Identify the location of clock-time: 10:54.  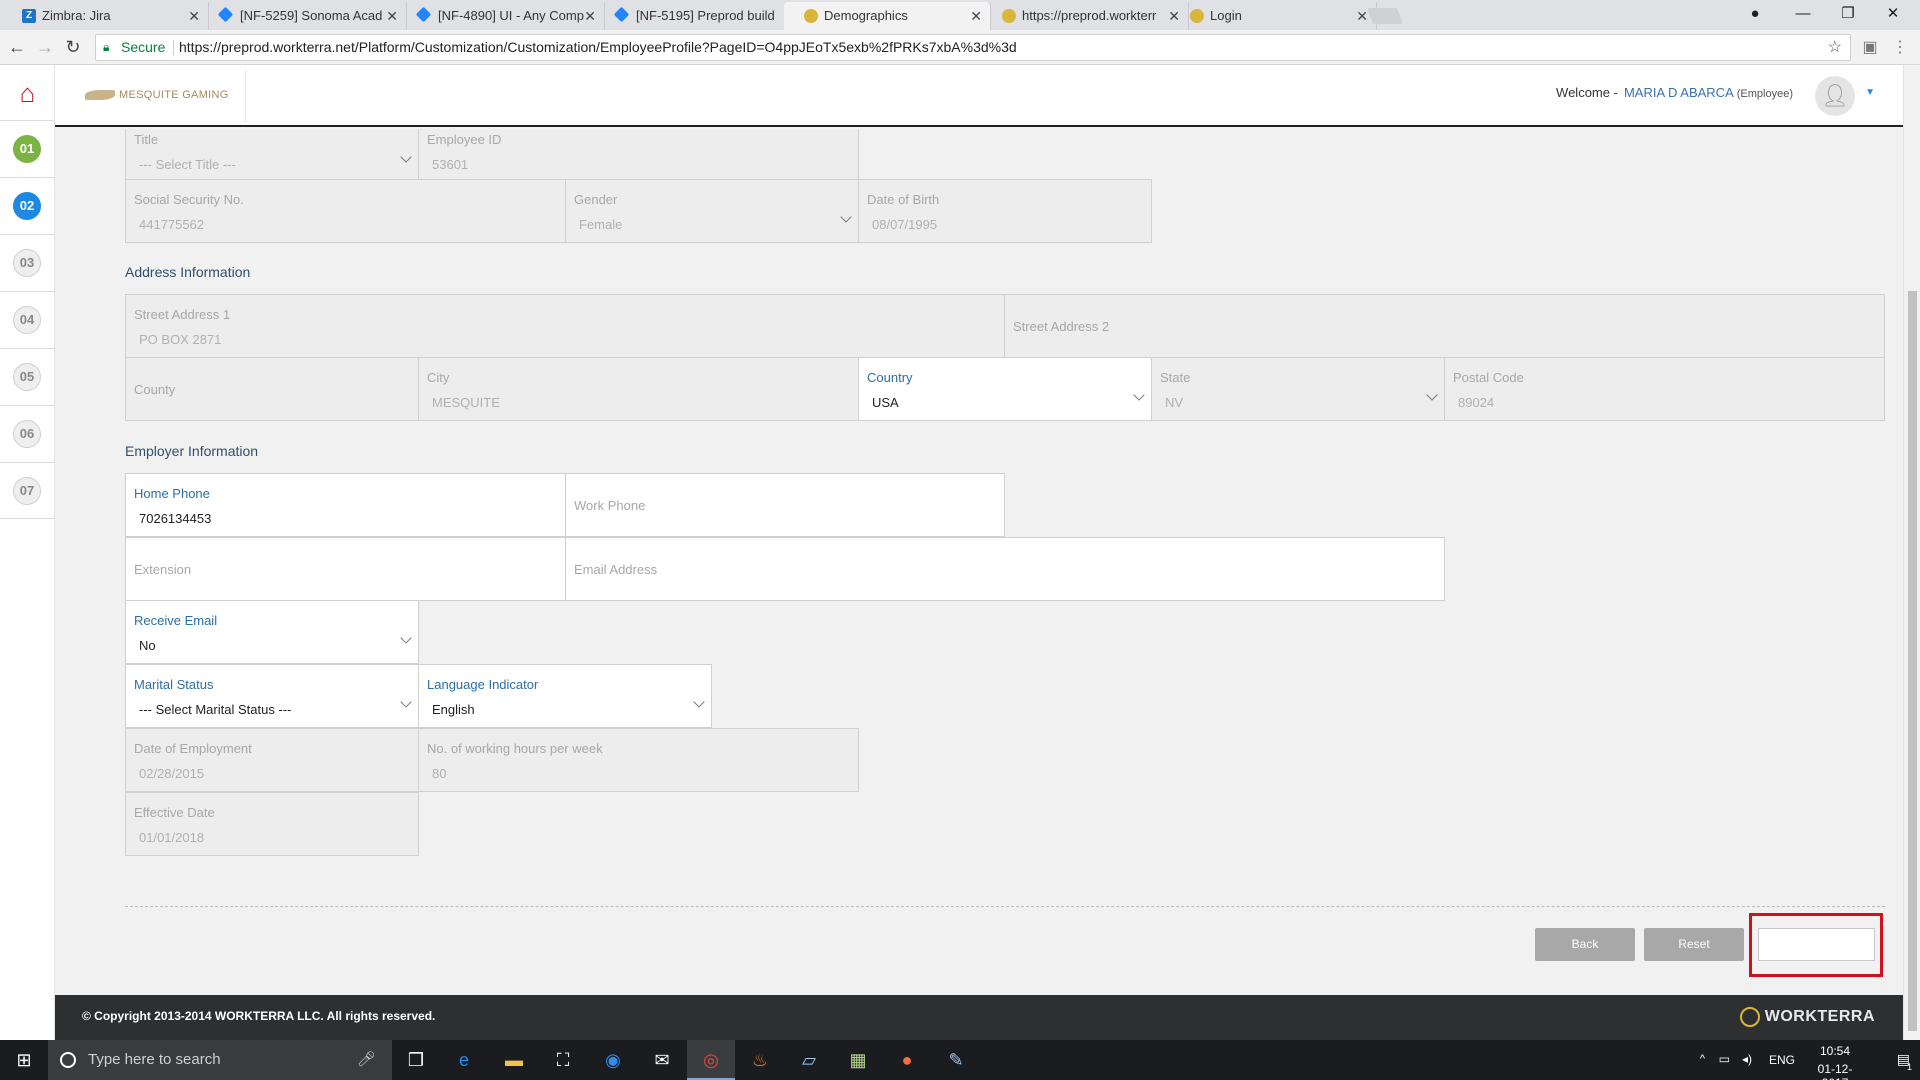
(1835, 1051).